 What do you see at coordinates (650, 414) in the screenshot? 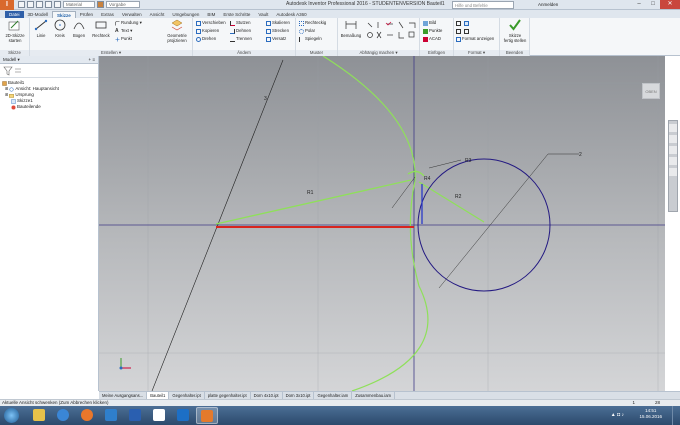
I see `clock: 14:51 15.06.2016` at bounding box center [650, 414].